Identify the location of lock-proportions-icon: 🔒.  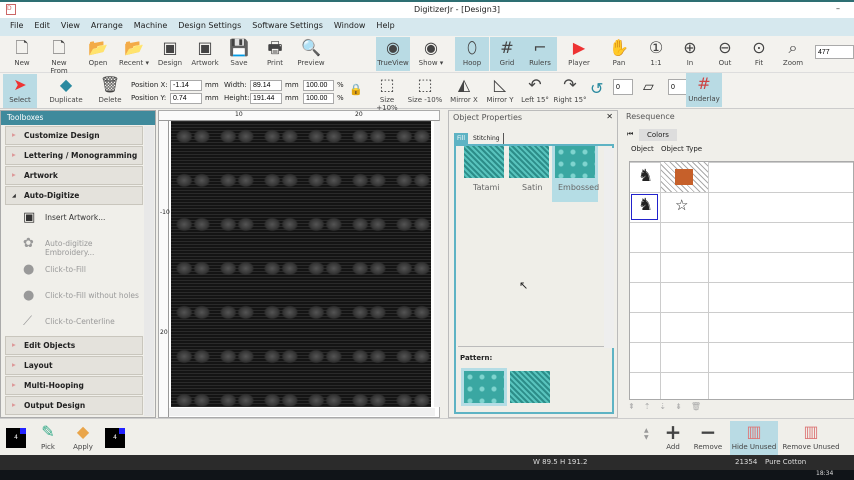
(356, 89).